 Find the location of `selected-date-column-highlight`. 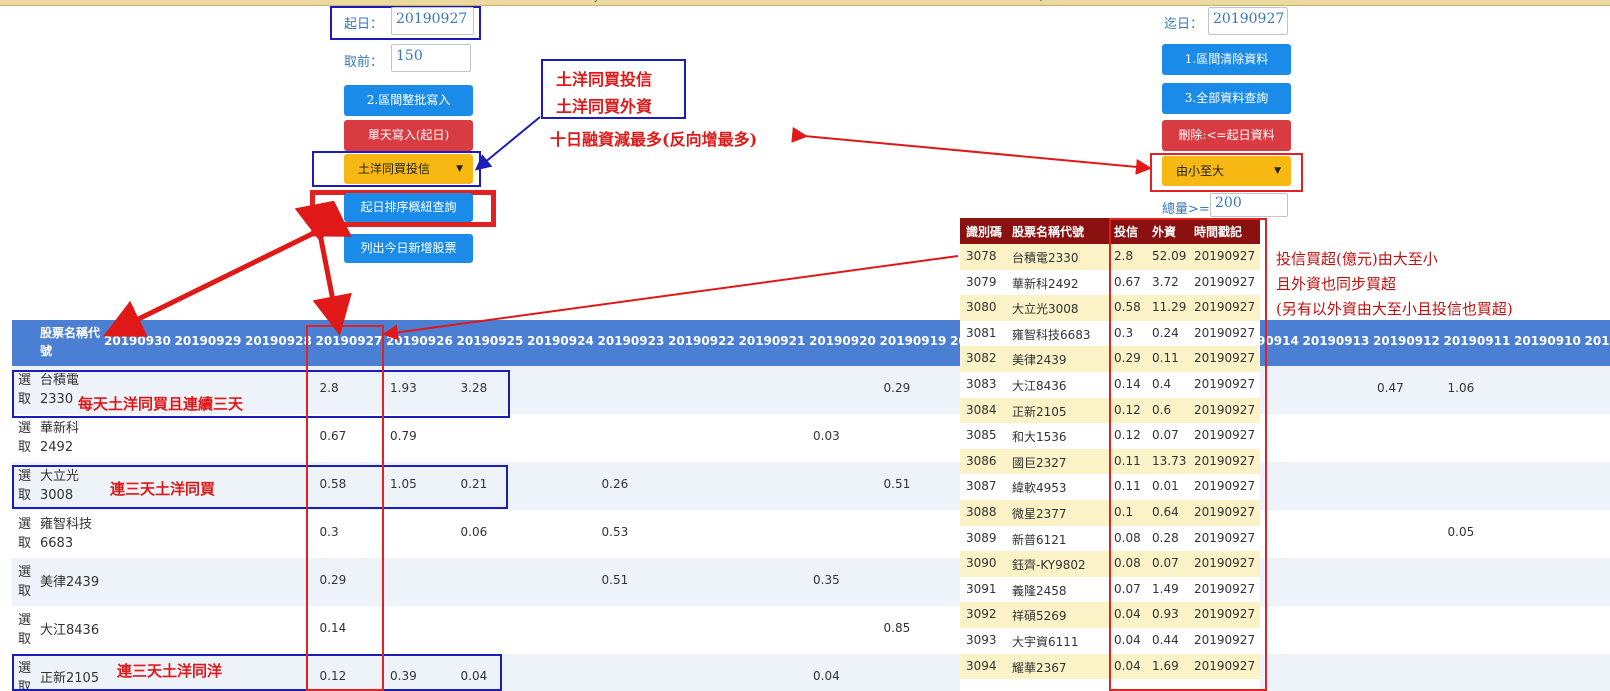

selected-date-column-highlight is located at coordinates (345, 508).